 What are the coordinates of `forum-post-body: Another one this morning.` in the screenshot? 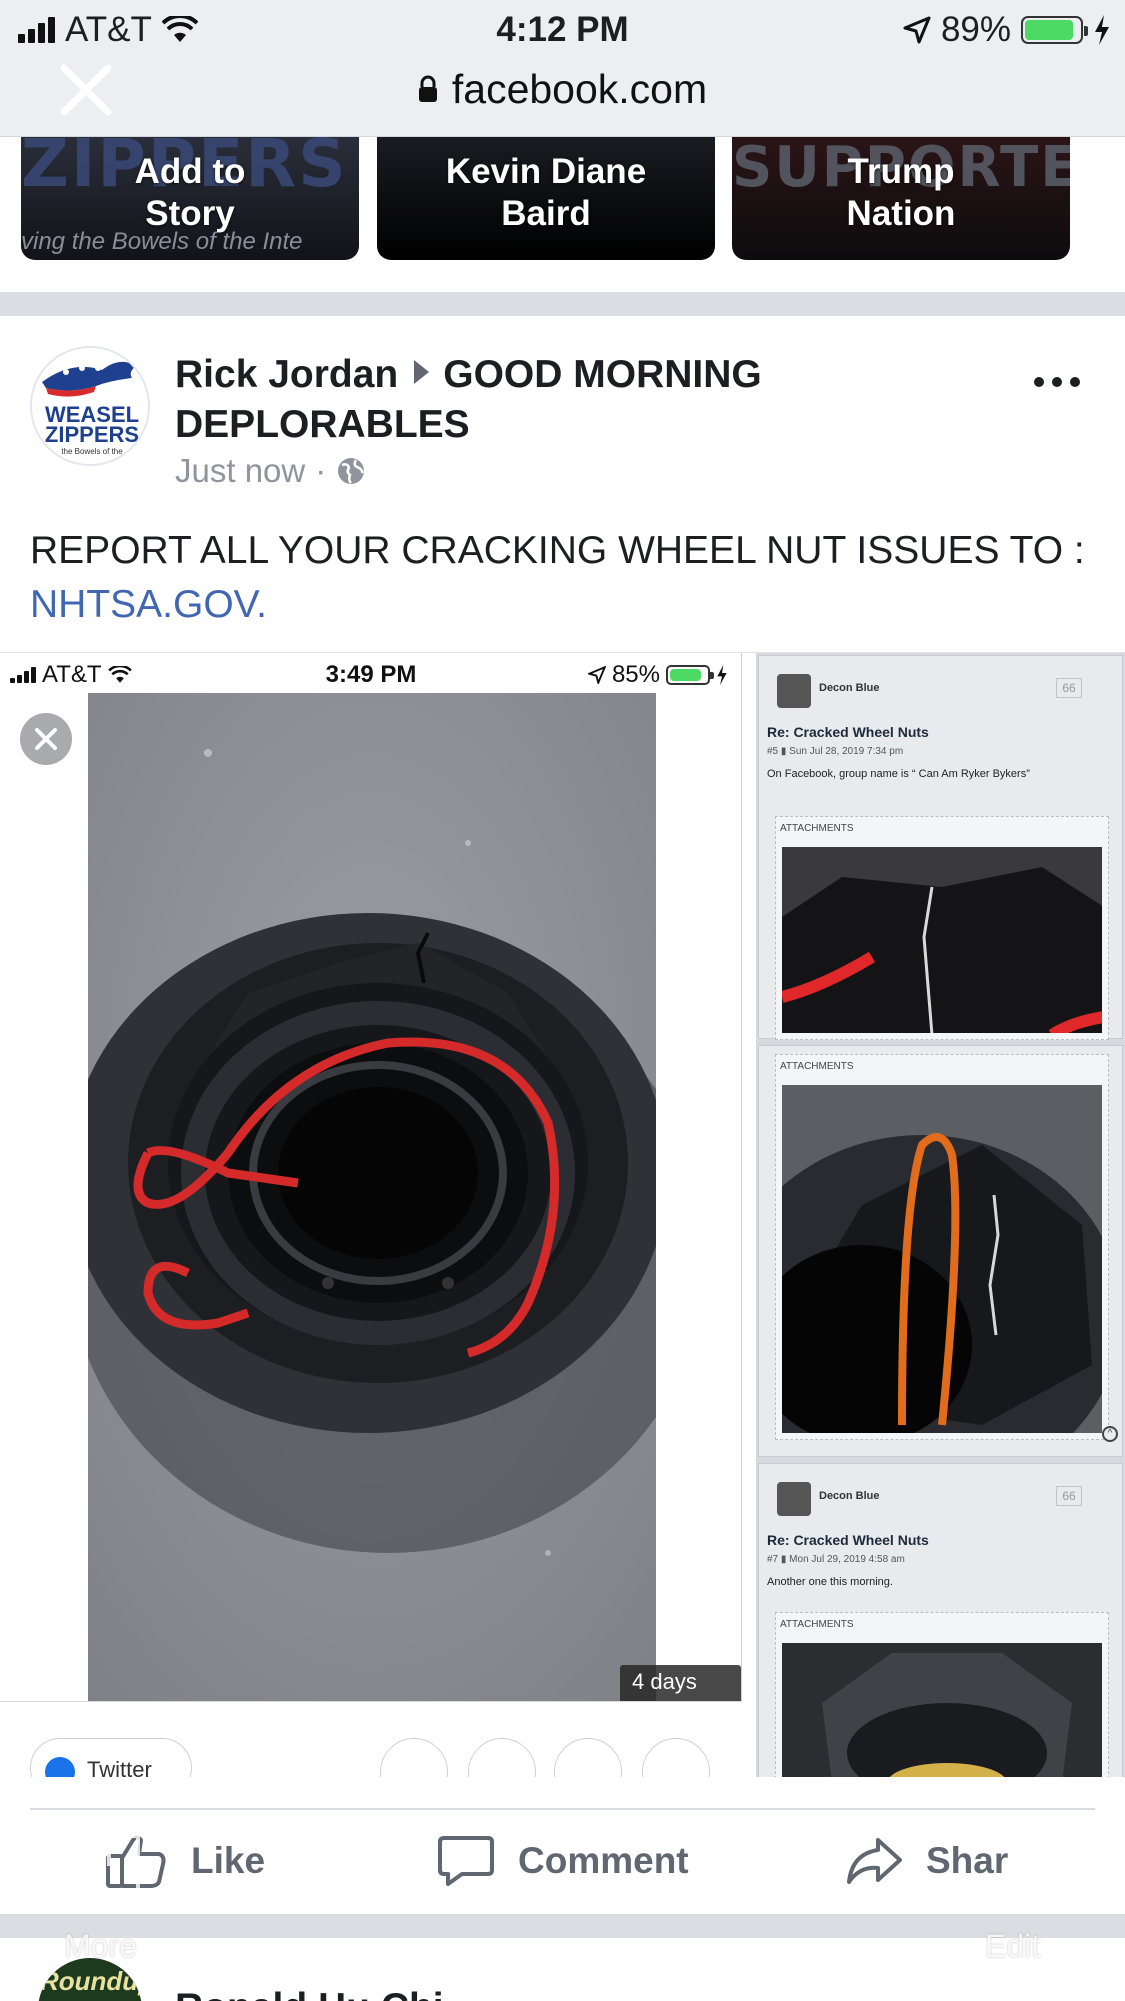 It's located at (830, 1582).